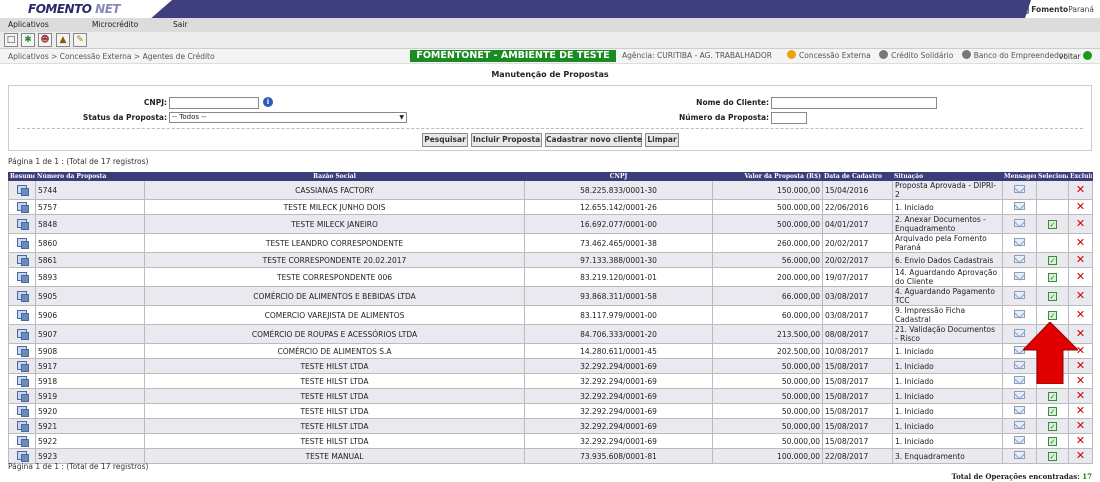  Describe the element at coordinates (445, 140) in the screenshot. I see `pesquisar-button: Pesquisar` at that location.